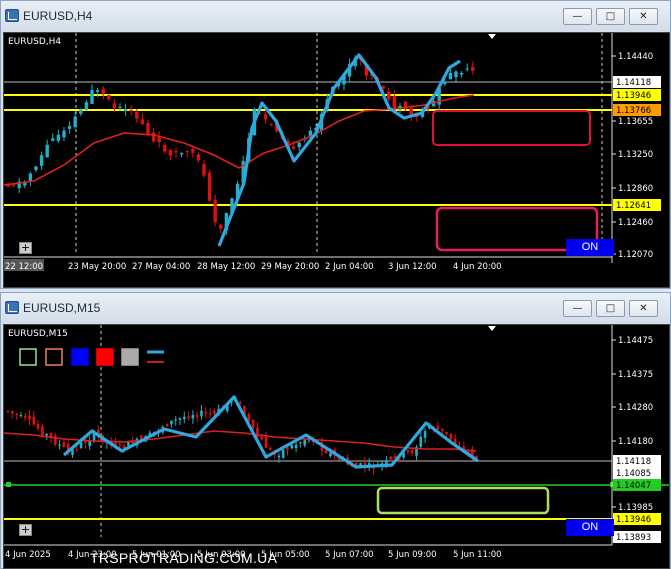 This screenshot has height=569, width=671. I want to click on time-tick-label: 3 Jun 12:00, so click(412, 267).